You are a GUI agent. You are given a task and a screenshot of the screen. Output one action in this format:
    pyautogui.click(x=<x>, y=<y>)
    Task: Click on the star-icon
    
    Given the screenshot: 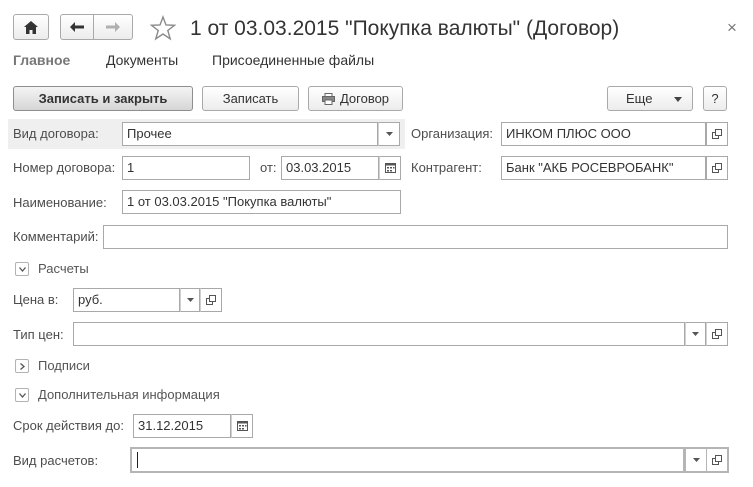 What is the action you would take?
    pyautogui.click(x=163, y=28)
    